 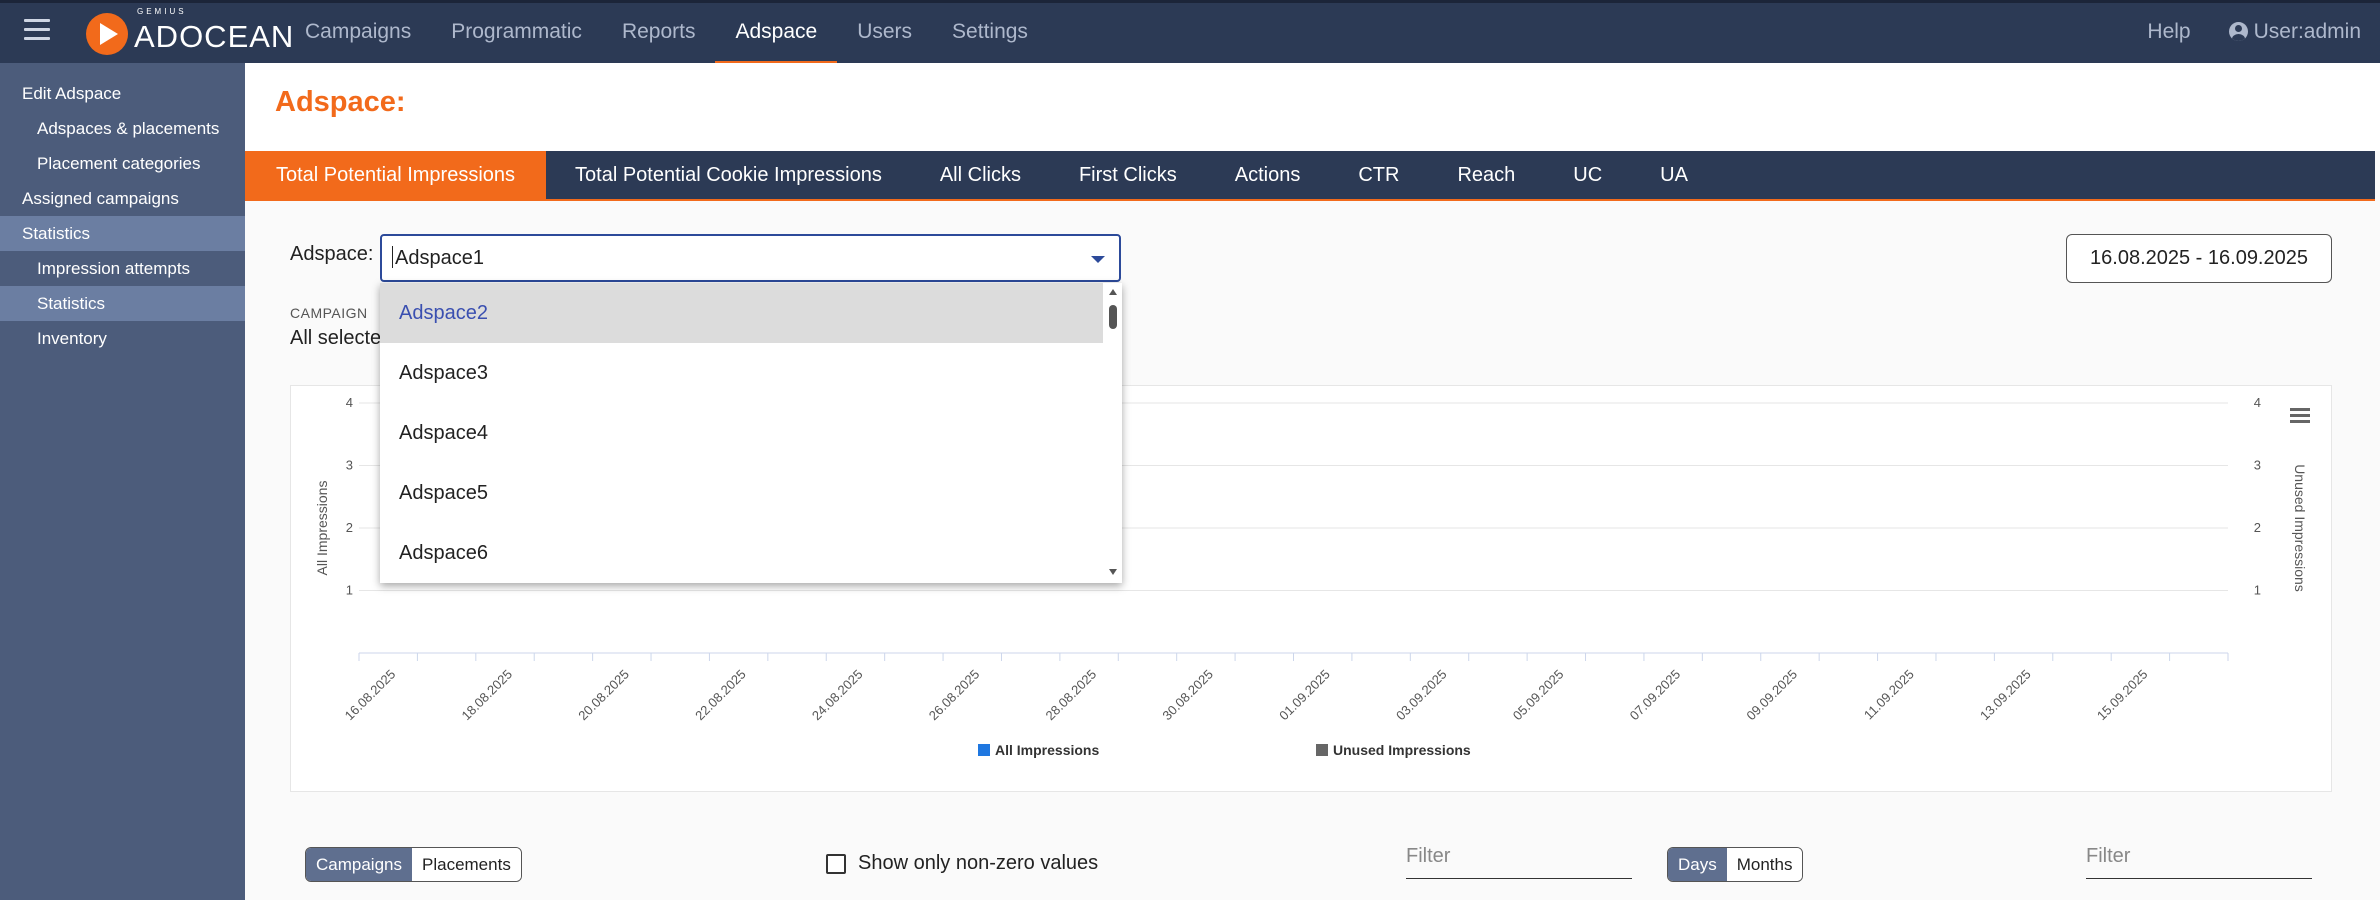 I want to click on user-menu: User:admin, so click(x=2295, y=33).